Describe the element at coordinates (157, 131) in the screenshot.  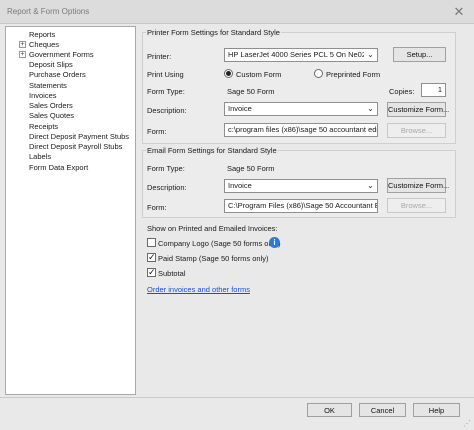
I see `form-label: Form:` at that location.